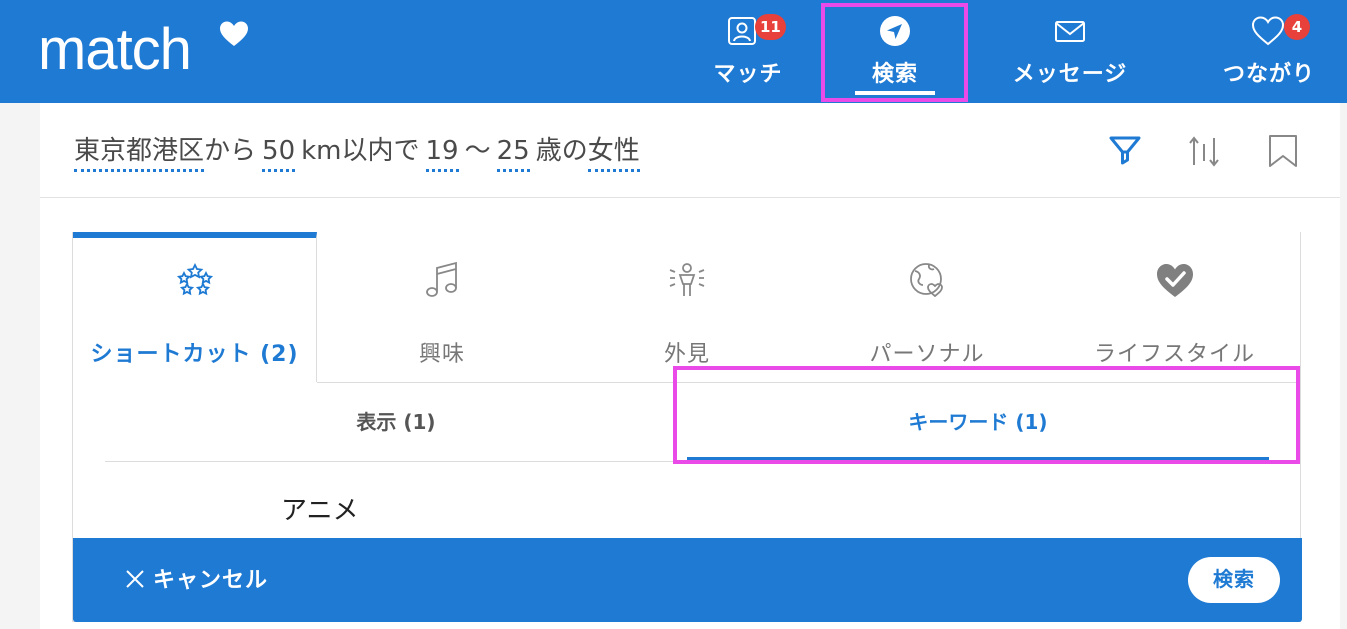 The image size is (1347, 629). What do you see at coordinates (441, 354) in the screenshot?
I see `tab-interests-label: 興味` at bounding box center [441, 354].